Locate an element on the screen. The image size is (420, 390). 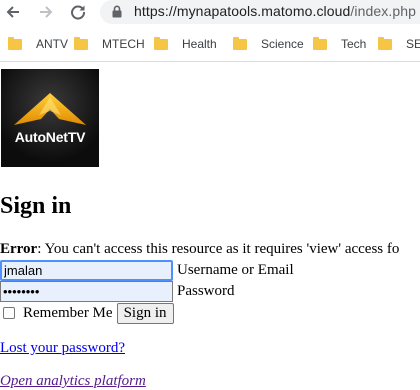
back-button is located at coordinates (13, 12).